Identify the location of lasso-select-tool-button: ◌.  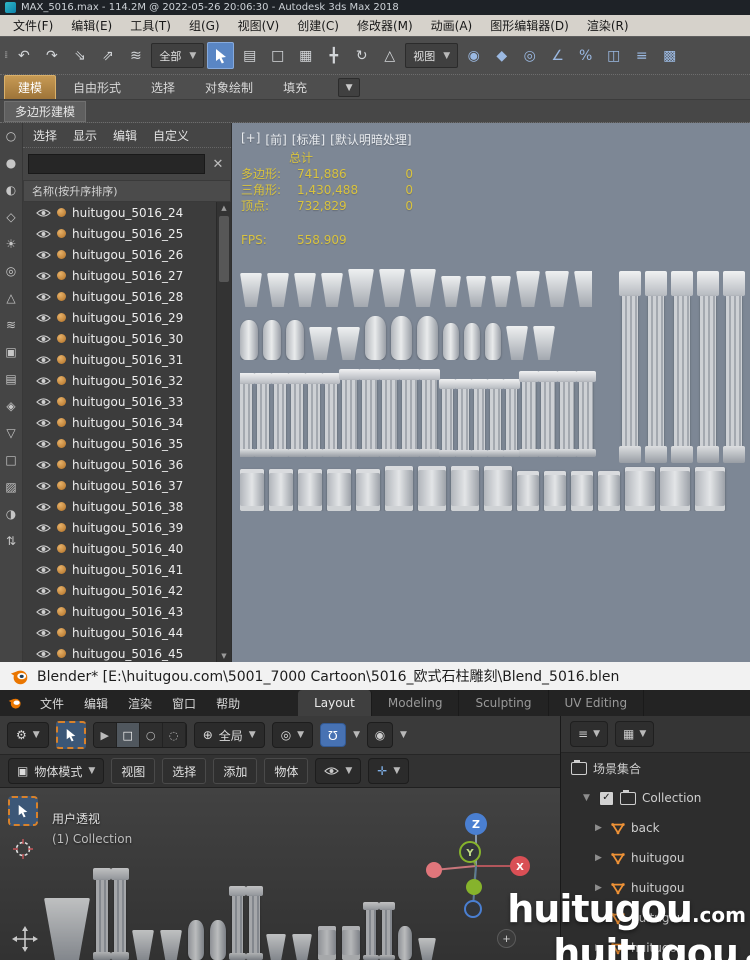
(174, 735).